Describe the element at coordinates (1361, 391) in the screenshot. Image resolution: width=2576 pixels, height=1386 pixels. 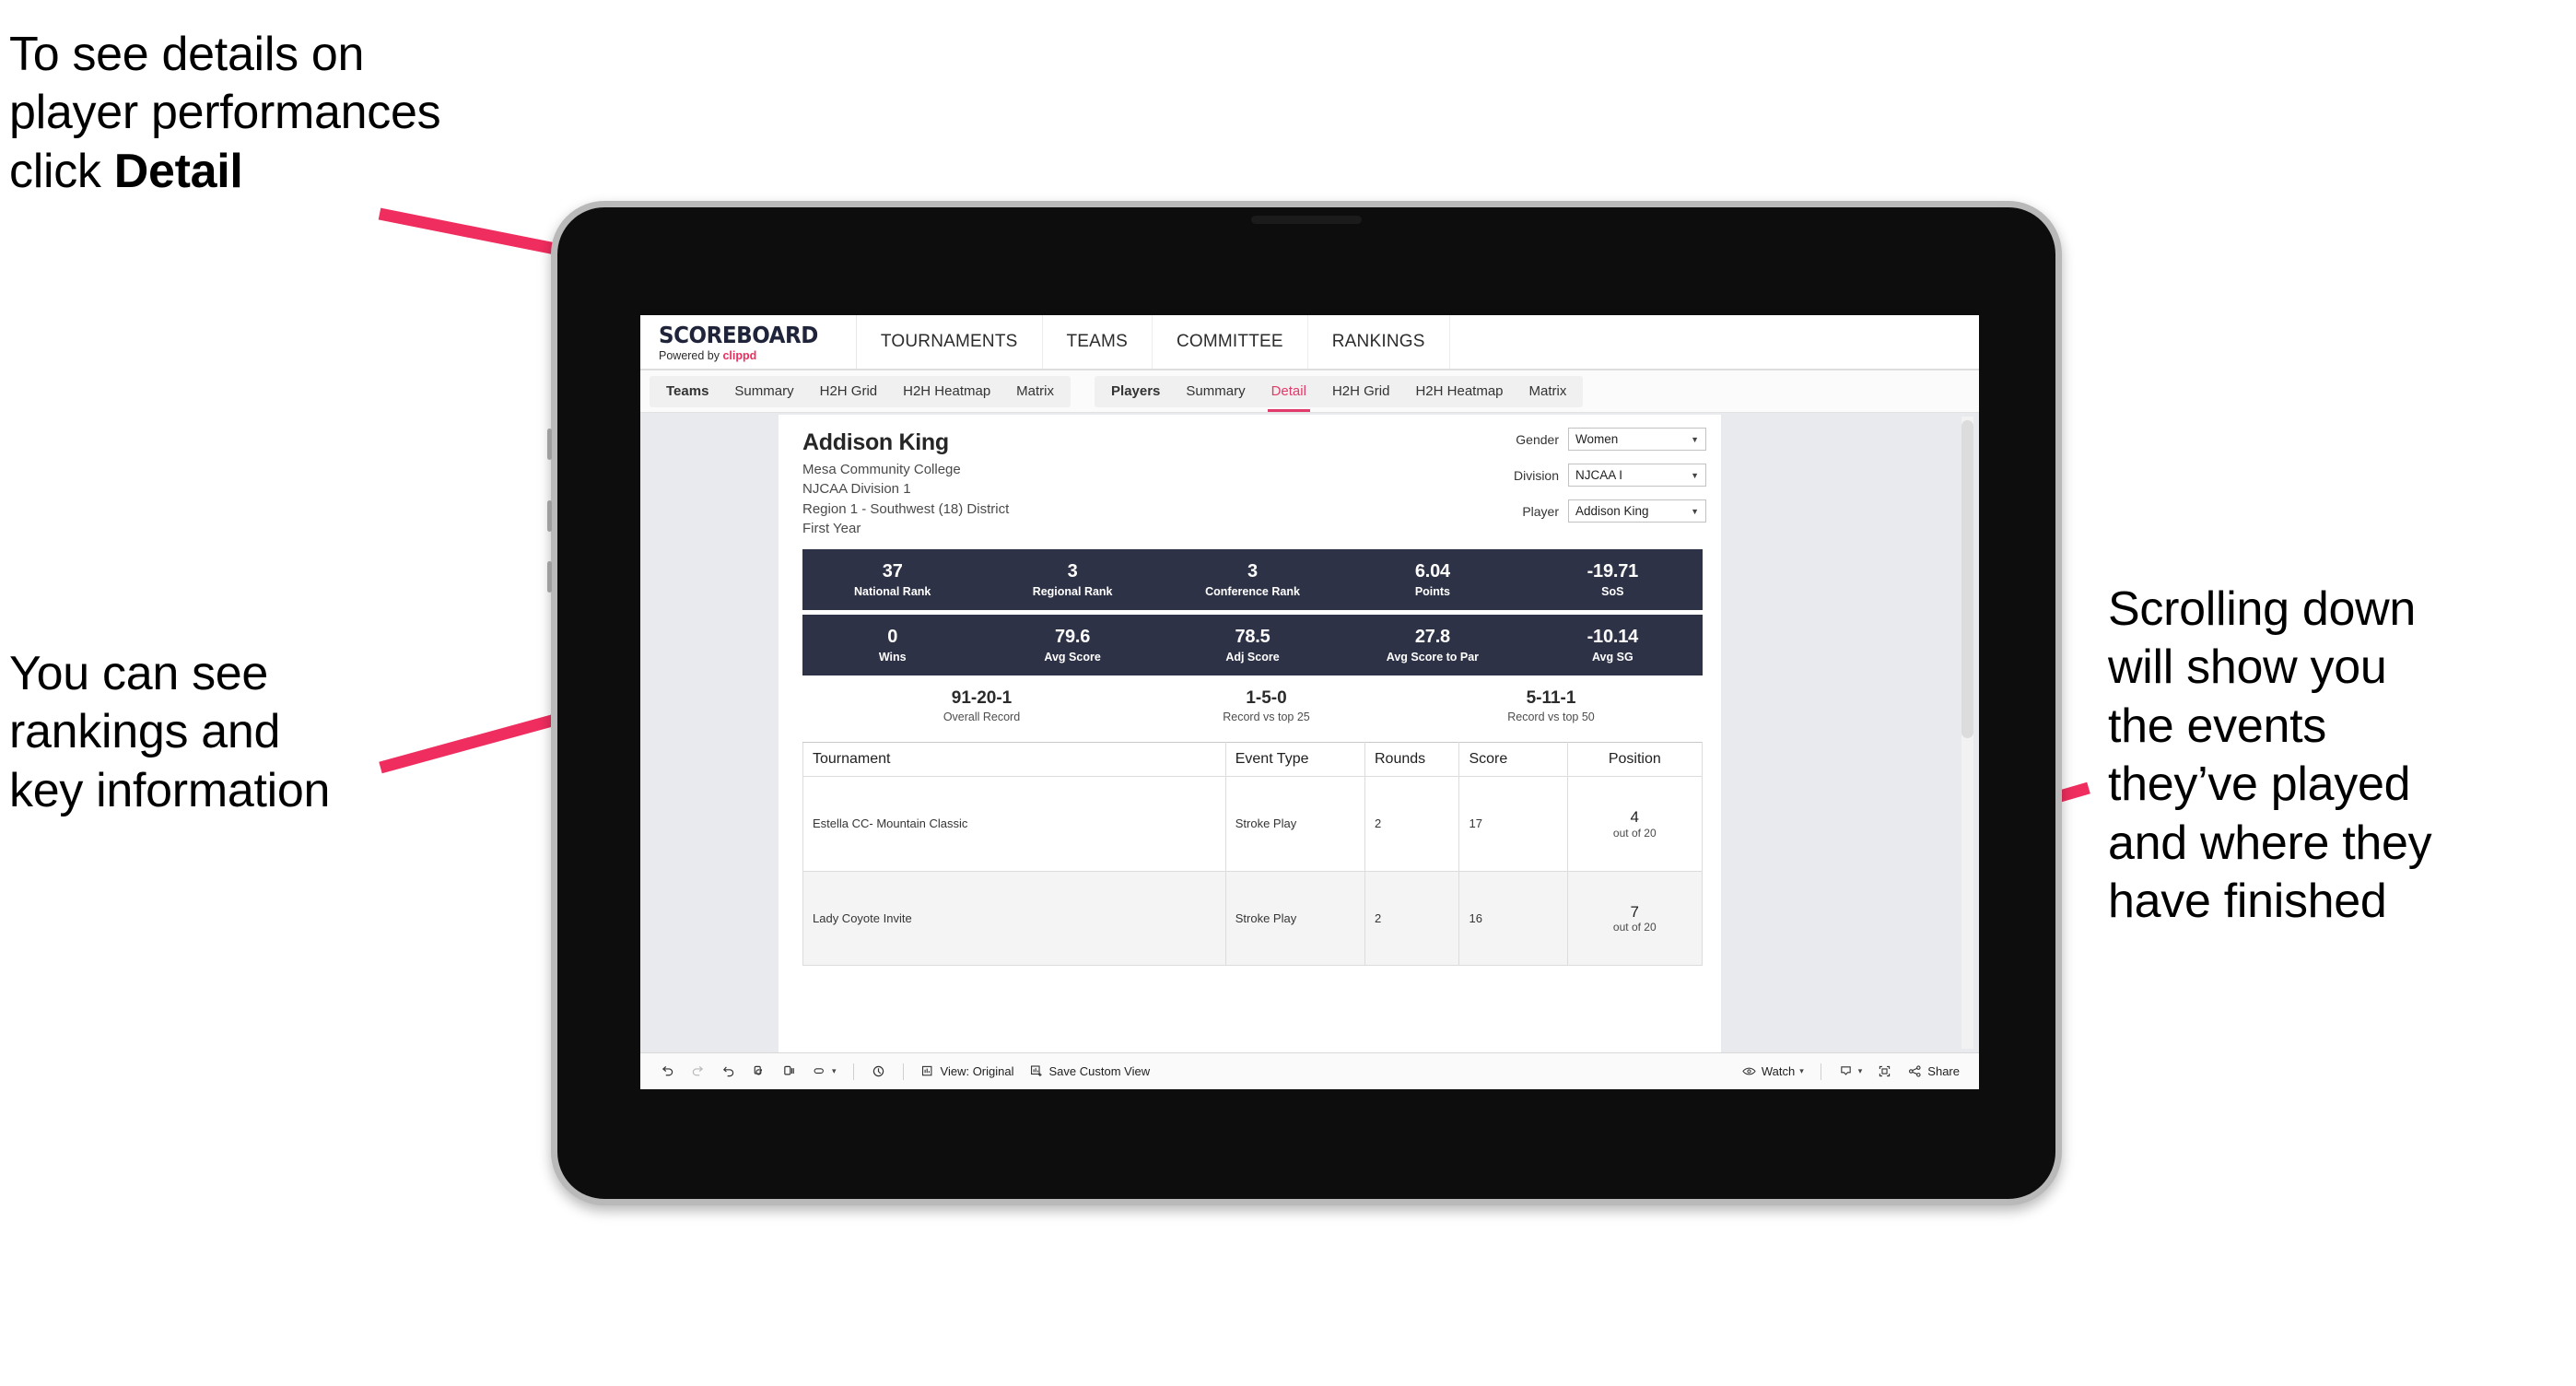
I see `tab-players-h2h-grid: H2H Grid` at that location.